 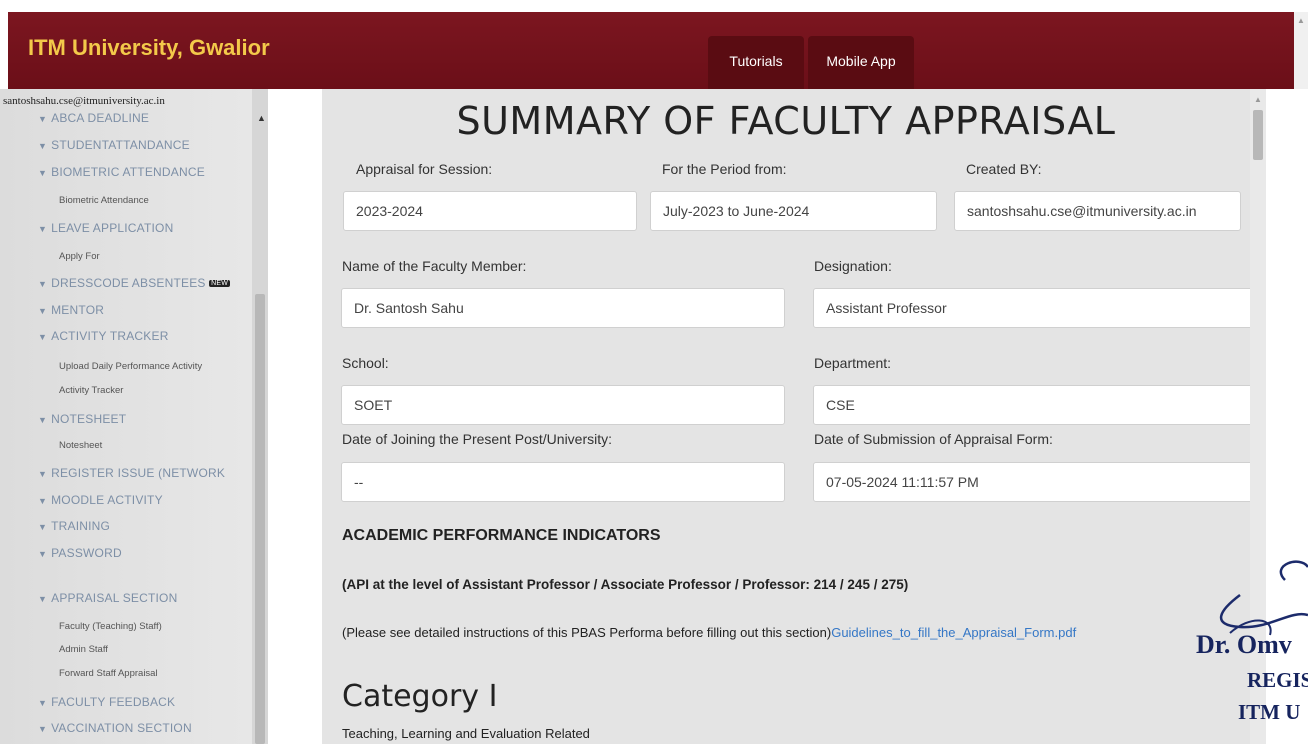 I want to click on sidebar-item-leave-application: ▼ LEAVE APPLICATION, so click(x=105, y=228).